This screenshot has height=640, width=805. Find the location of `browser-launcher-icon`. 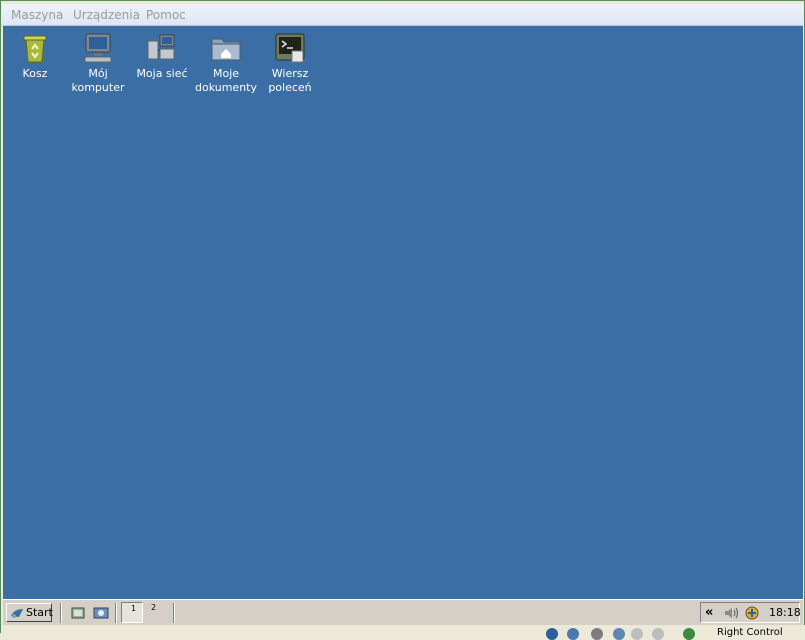

browser-launcher-icon is located at coordinates (101, 613).